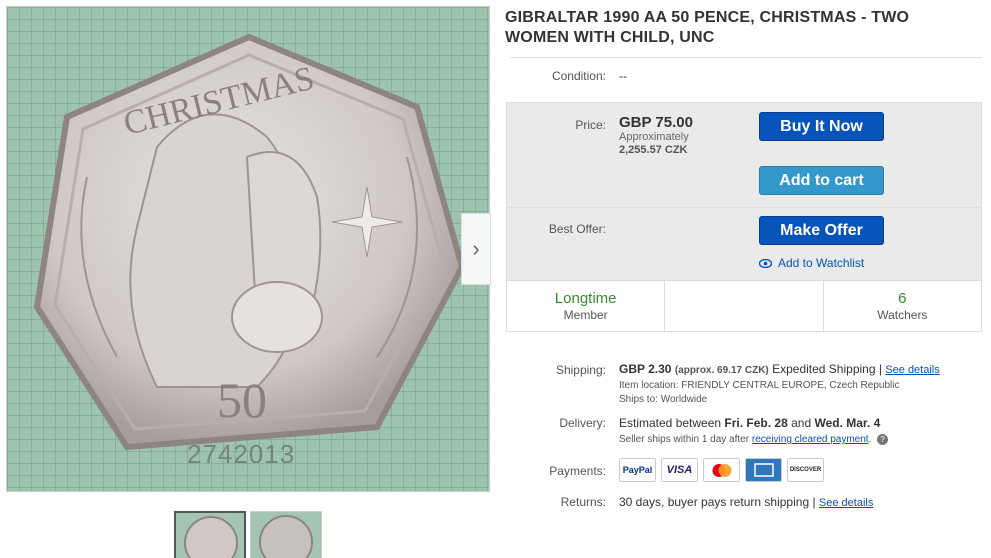 Image resolution: width=991 pixels, height=558 pixels. What do you see at coordinates (805, 470) in the screenshot?
I see `discover-icon: DISCOVER` at bounding box center [805, 470].